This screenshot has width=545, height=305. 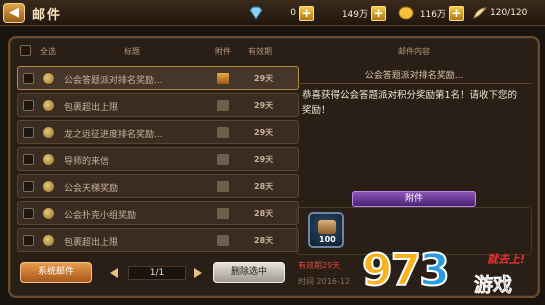 I want to click on resource-stamina: 120/120, so click(x=501, y=13).